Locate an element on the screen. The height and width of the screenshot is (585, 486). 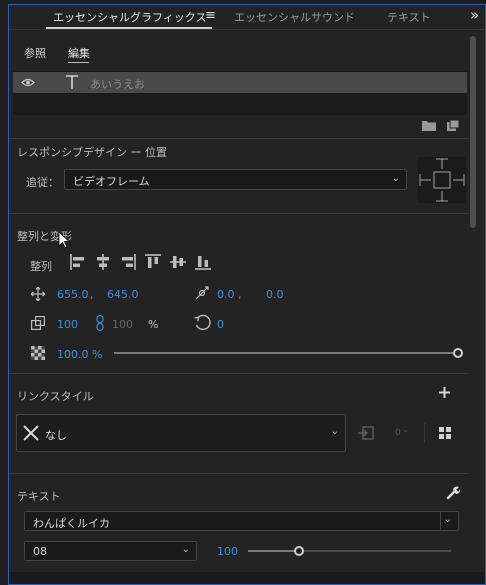
align-bottom-icon is located at coordinates (203, 262).